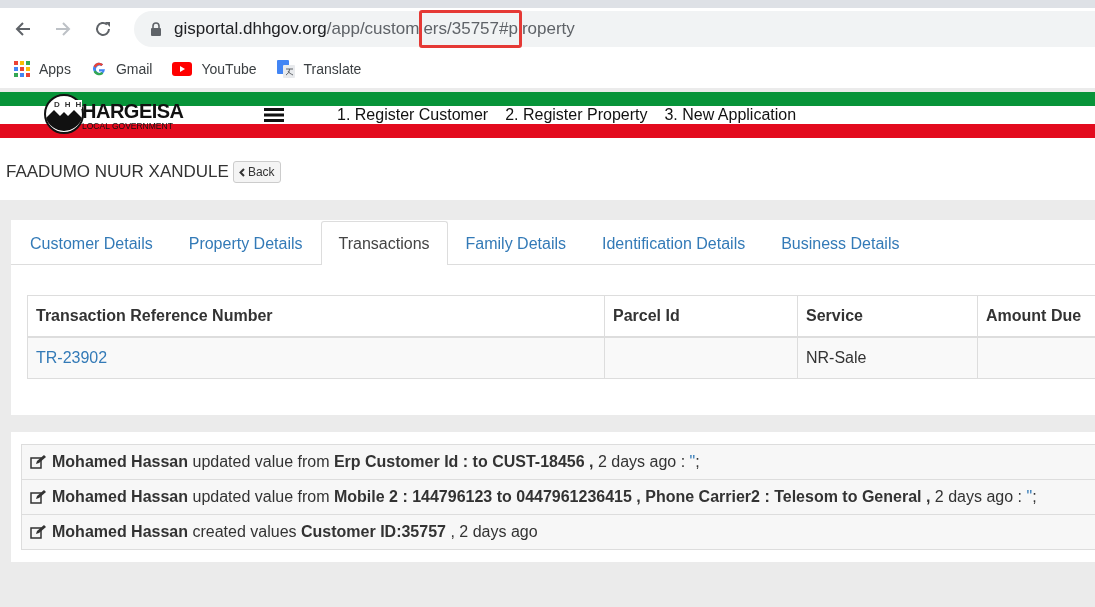 The height and width of the screenshot is (607, 1095). Describe the element at coordinates (57, 104) in the screenshot. I see `logo-letter: D` at that location.